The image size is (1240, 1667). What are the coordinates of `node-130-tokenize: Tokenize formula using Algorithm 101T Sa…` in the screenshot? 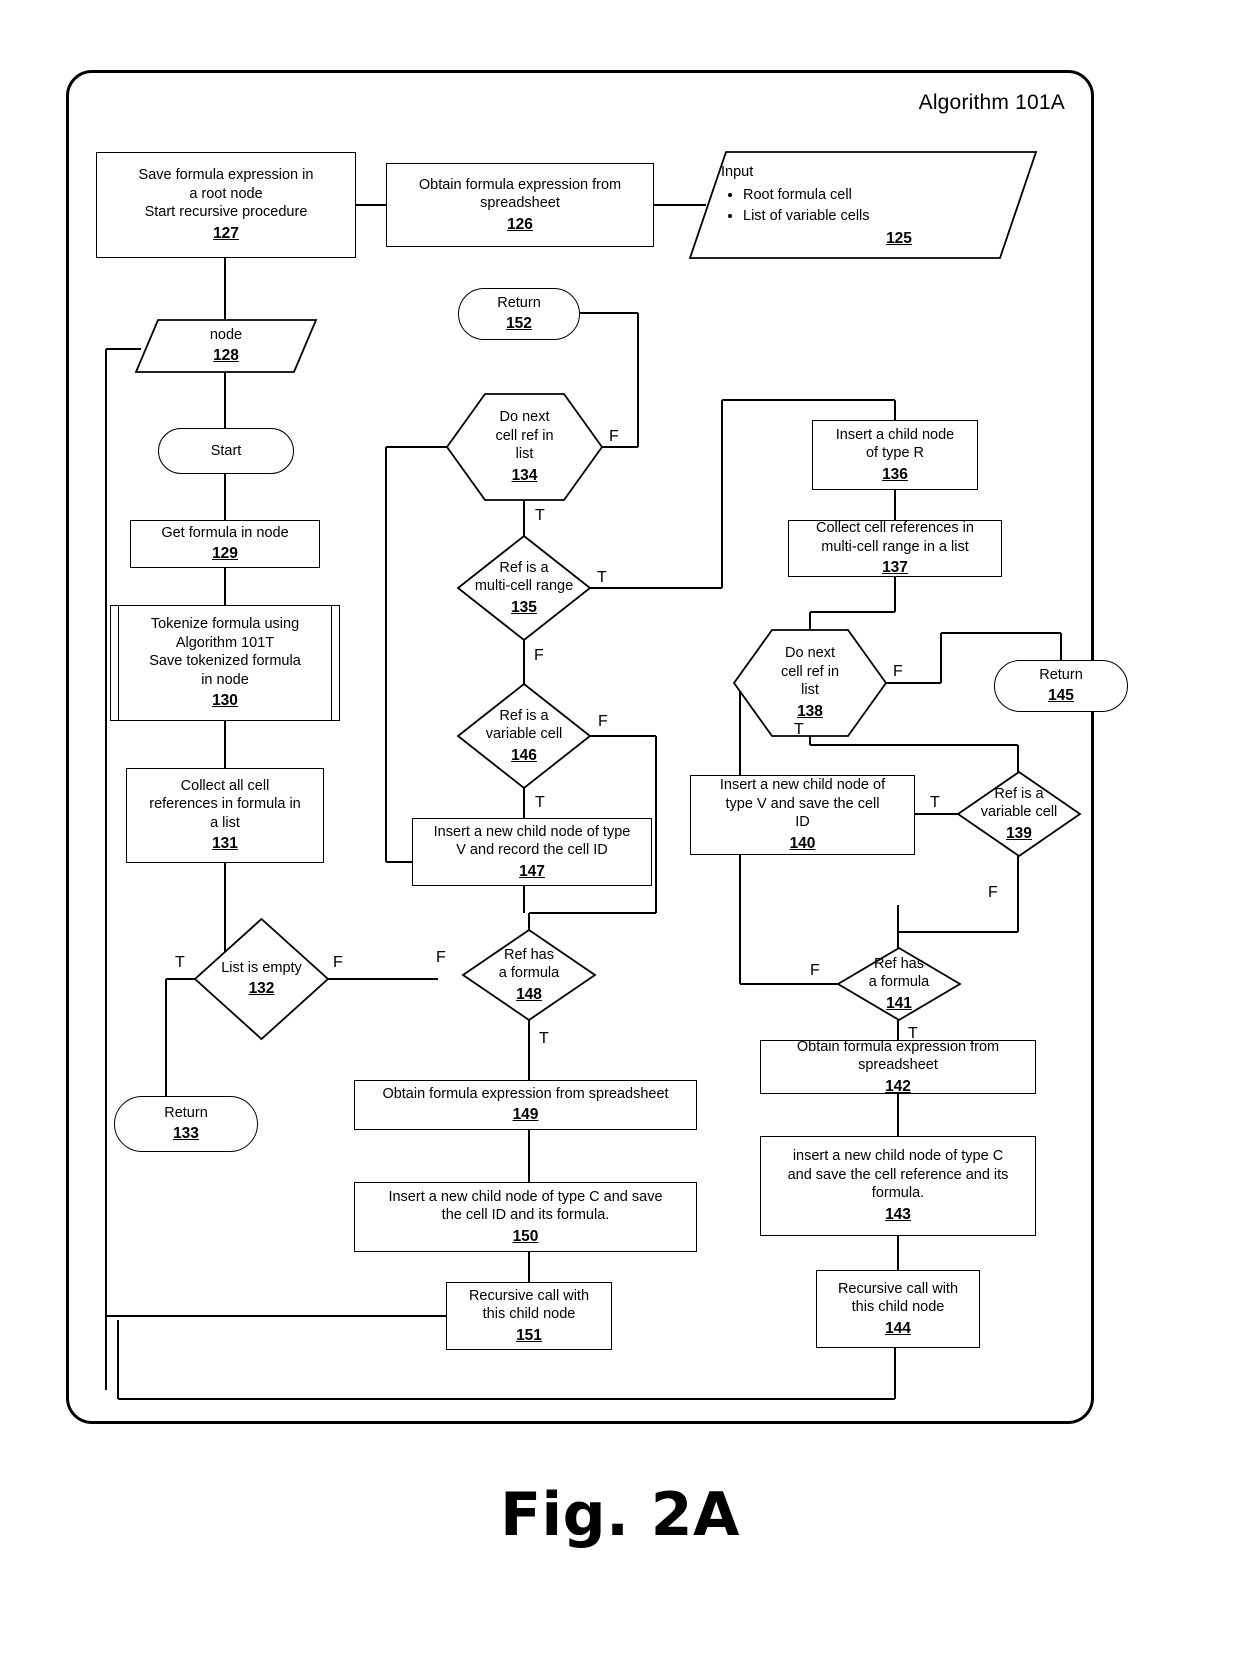 It's located at (225, 663).